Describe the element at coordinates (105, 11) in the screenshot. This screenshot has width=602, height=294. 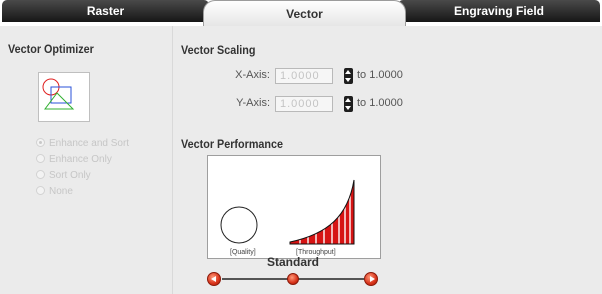
I see `tab-raster: Raster` at that location.